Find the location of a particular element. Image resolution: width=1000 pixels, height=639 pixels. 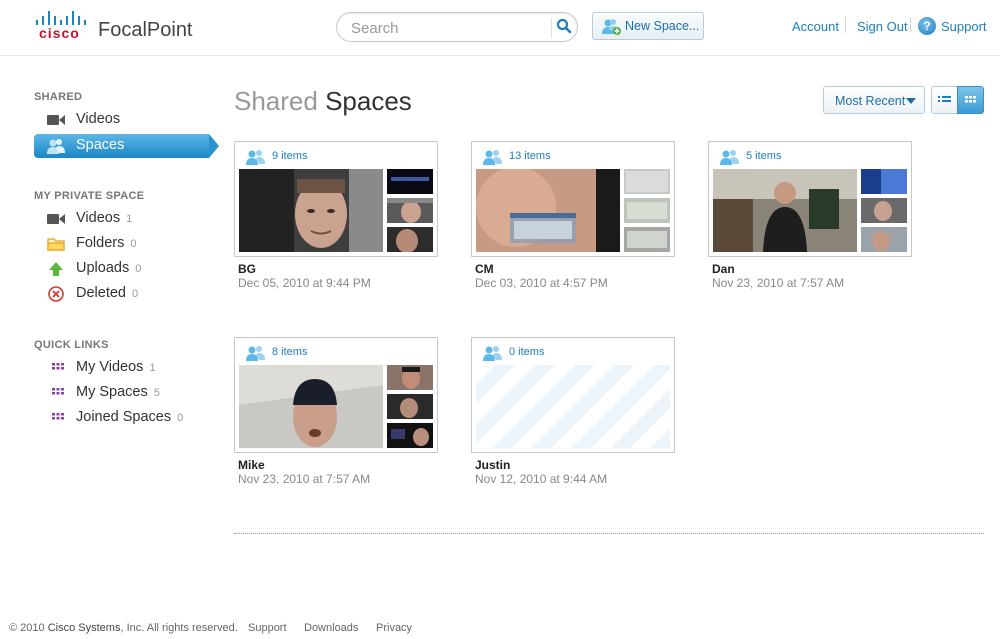

list-view-icon is located at coordinates (944, 99).